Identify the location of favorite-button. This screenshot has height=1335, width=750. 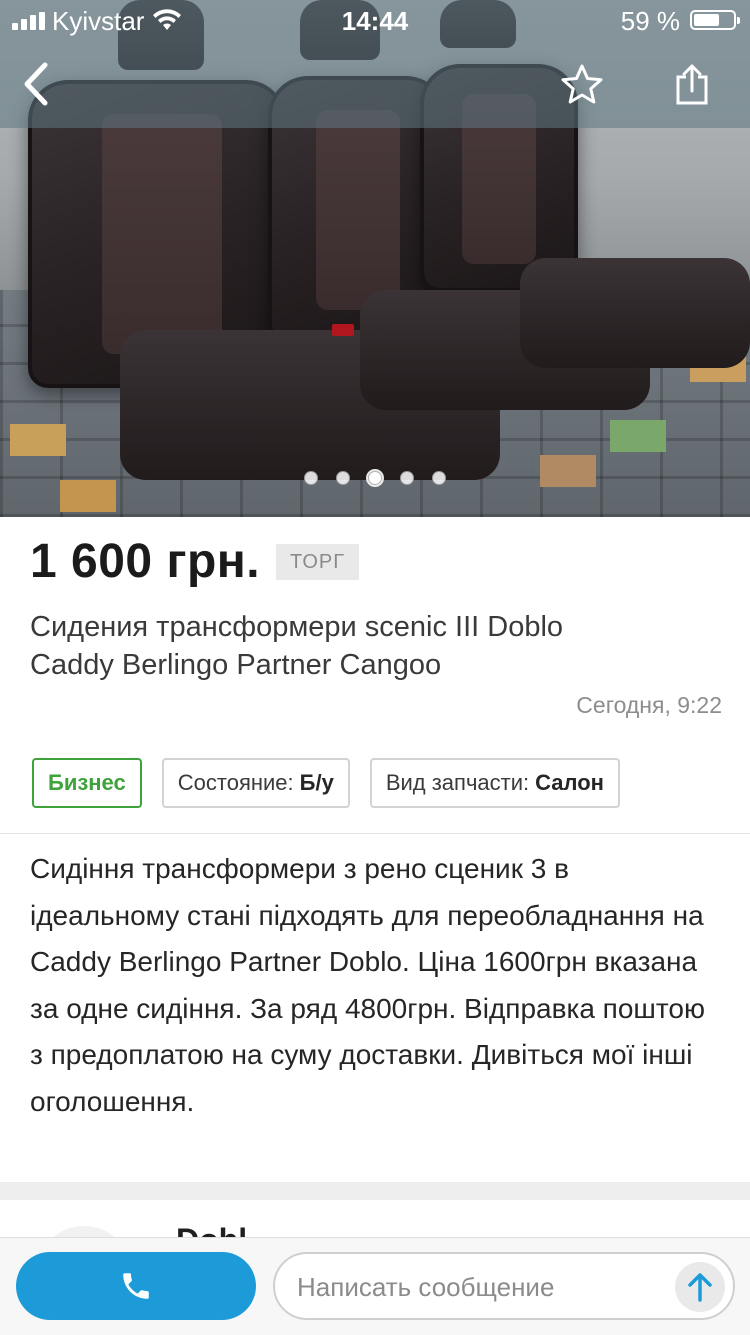
(582, 84).